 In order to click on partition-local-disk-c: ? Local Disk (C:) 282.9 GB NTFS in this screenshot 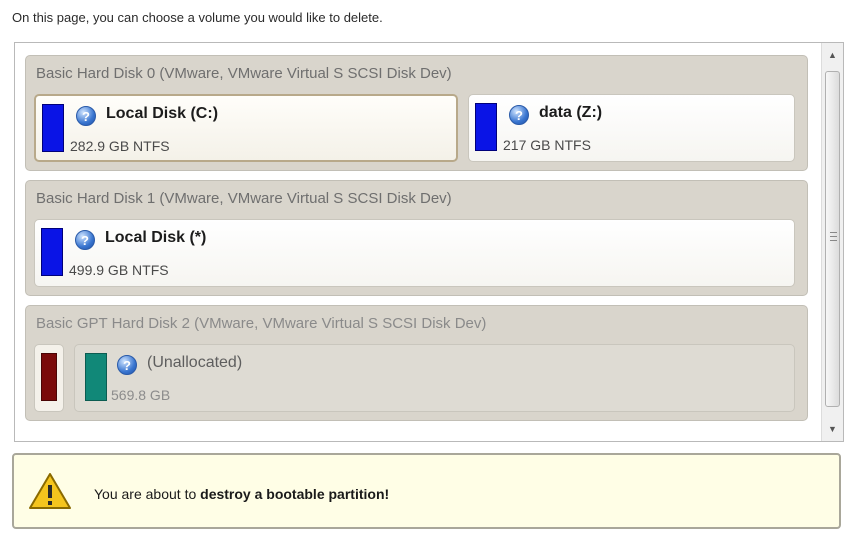, I will do `click(246, 128)`.